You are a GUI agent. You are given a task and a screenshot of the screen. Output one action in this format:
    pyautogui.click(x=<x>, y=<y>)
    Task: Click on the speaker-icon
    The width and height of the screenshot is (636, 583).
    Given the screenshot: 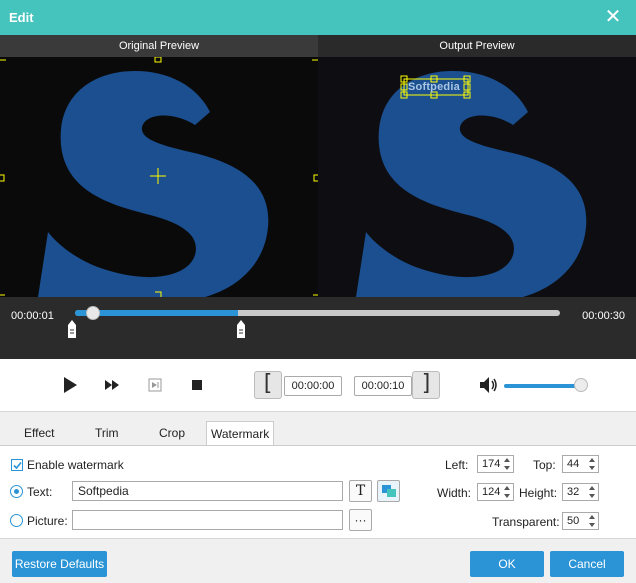 What is the action you would take?
    pyautogui.click(x=488, y=385)
    